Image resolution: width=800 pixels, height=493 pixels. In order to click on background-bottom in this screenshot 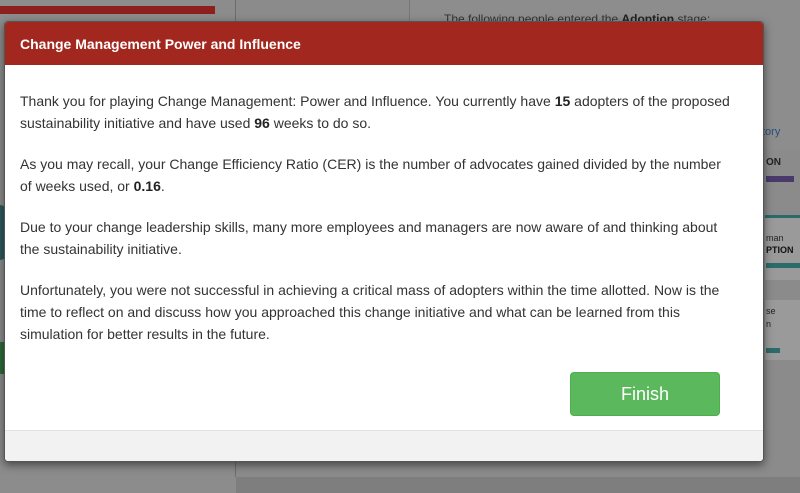, I will do `click(518, 485)`.